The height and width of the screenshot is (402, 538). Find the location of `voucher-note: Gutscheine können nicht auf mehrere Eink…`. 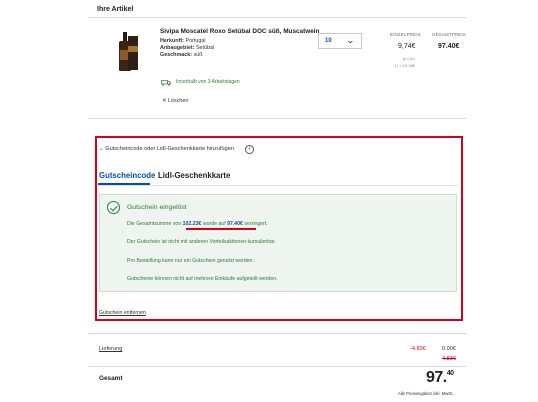

voucher-note: Gutscheine können nicht auf mehrere Eink… is located at coordinates (202, 279).